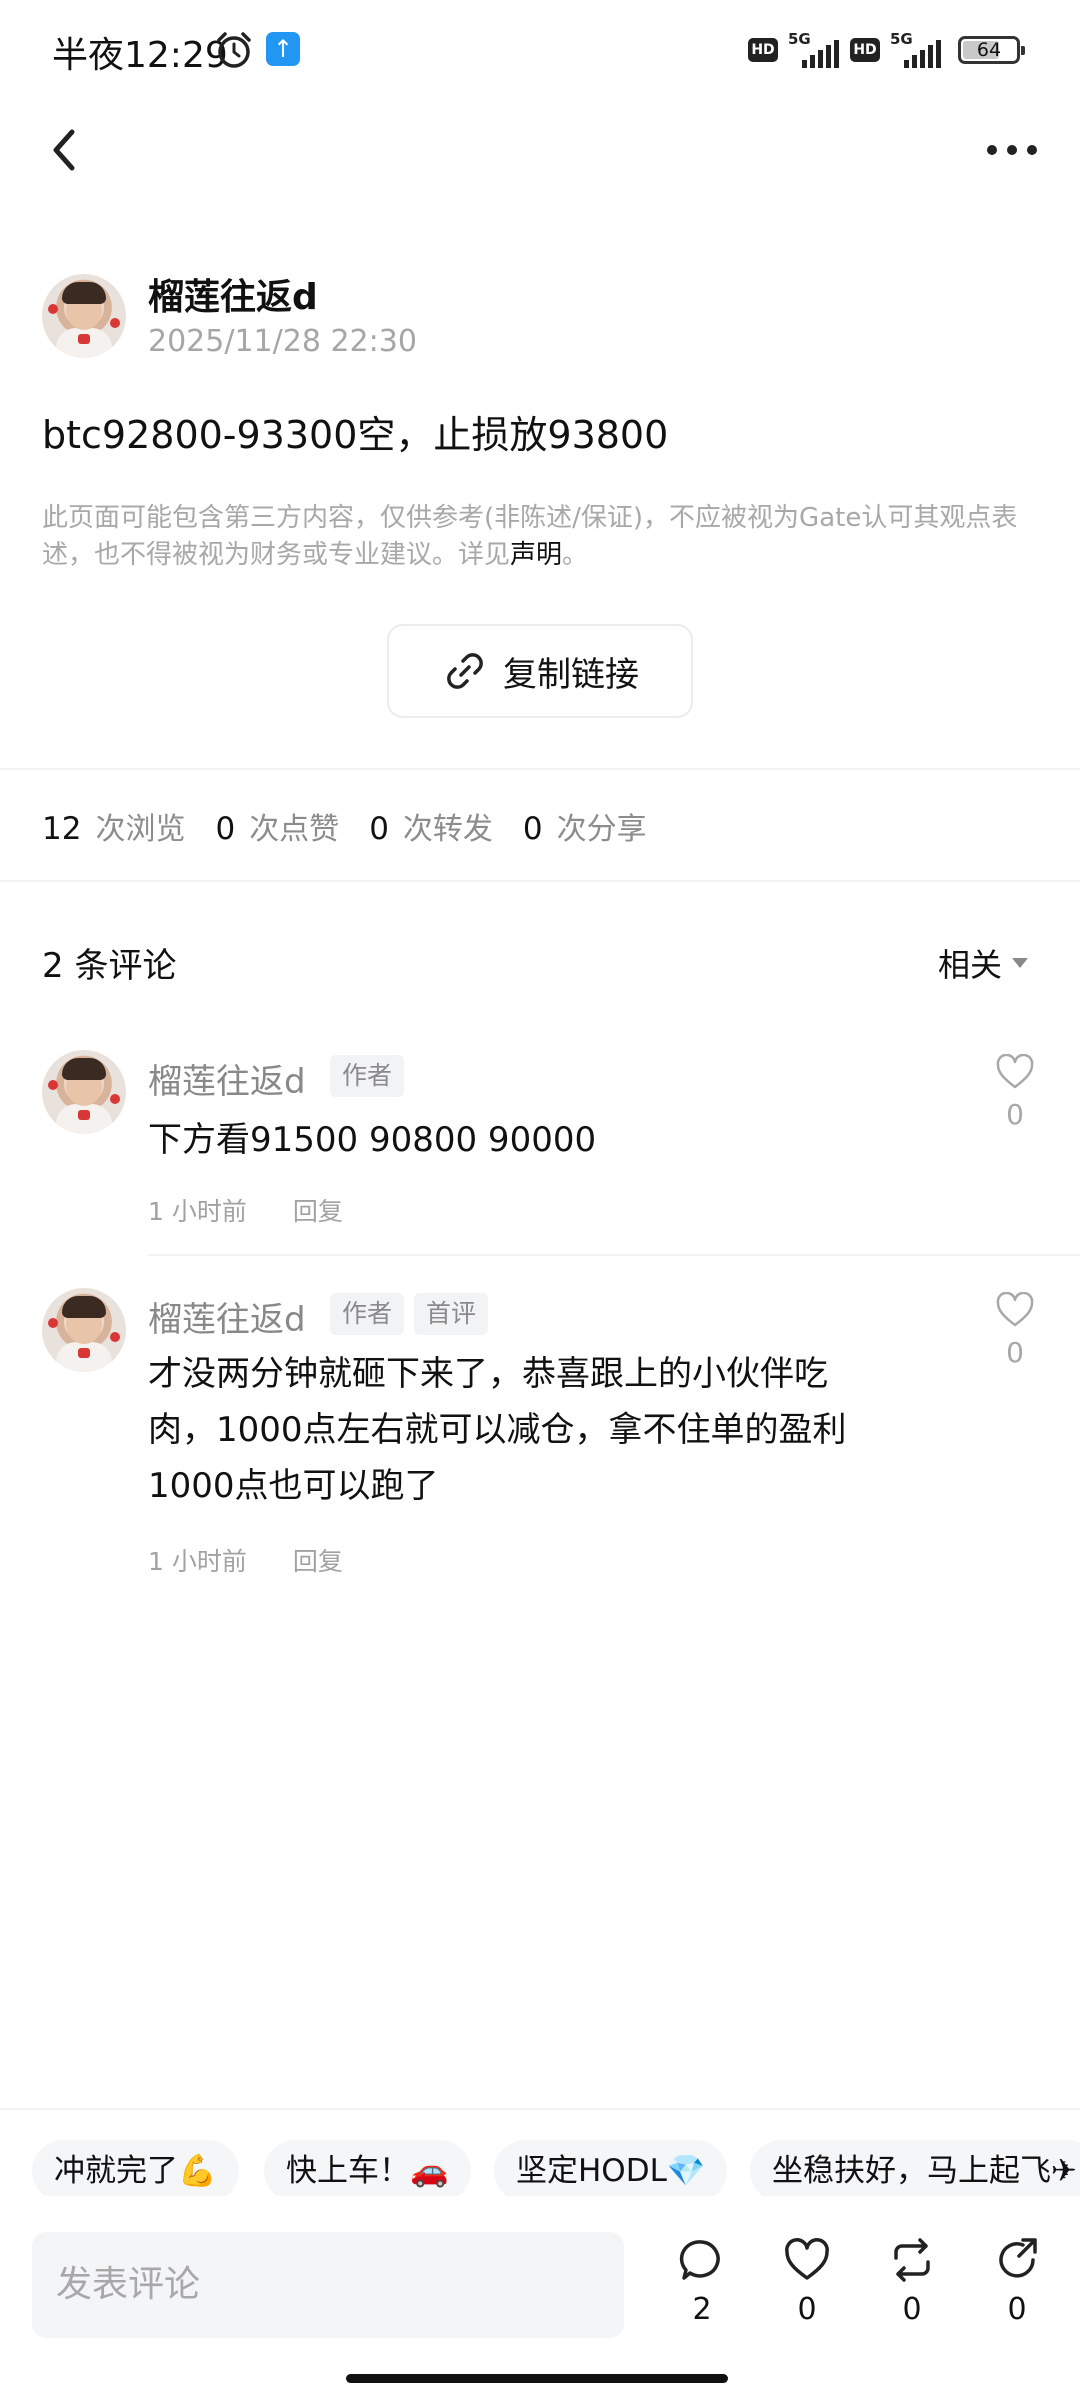 The height and width of the screenshot is (2400, 1080). What do you see at coordinates (355, 435) in the screenshot?
I see `post-content: btc92800-93300空，止损放93800` at bounding box center [355, 435].